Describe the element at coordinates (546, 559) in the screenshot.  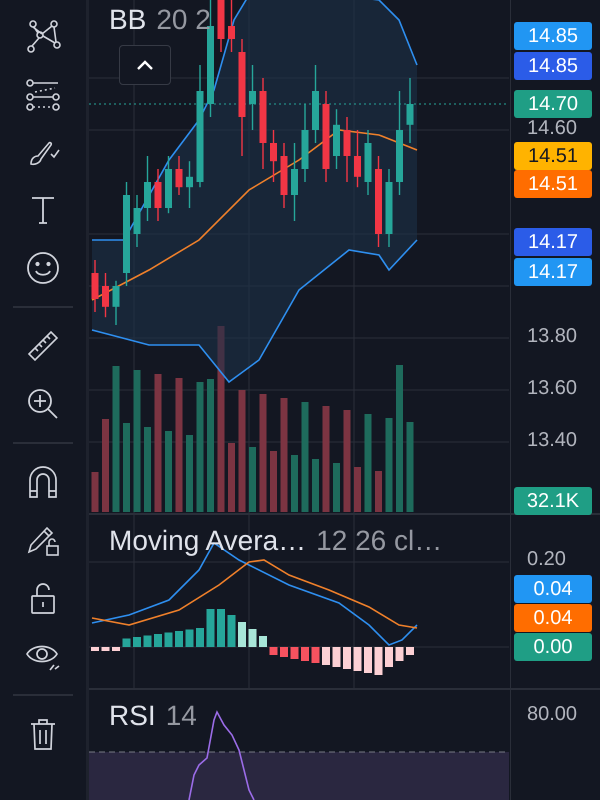
I see `price-axis-label: 0.20` at that location.